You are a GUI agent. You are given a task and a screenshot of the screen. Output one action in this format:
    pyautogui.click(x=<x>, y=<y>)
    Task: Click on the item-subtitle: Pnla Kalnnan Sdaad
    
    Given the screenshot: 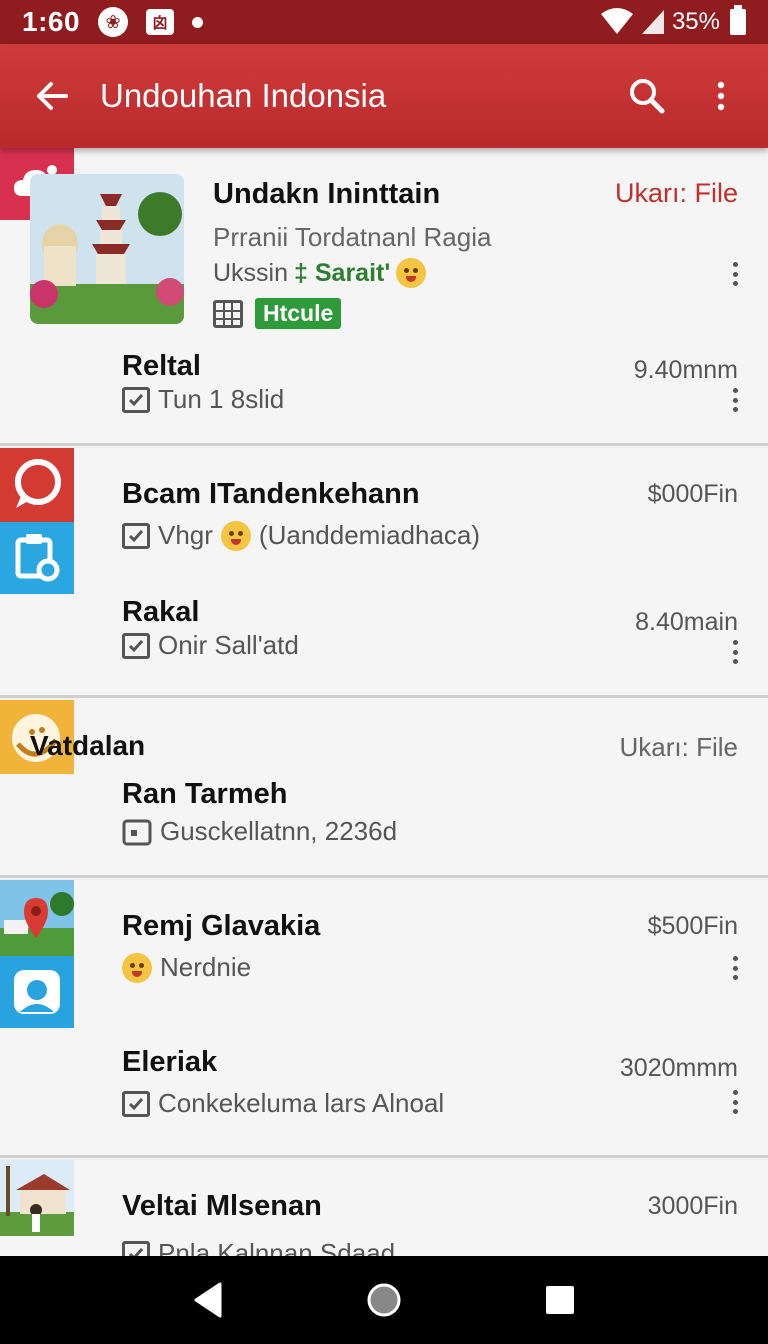 What is the action you would take?
    pyautogui.click(x=258, y=1247)
    